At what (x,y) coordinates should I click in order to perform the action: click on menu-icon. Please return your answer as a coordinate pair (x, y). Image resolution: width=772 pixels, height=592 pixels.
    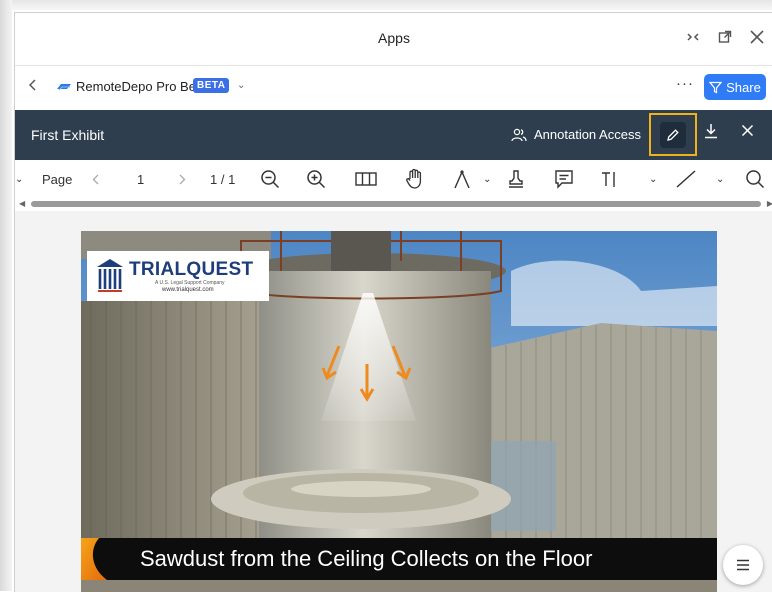
    Looking at the image, I should click on (743, 565).